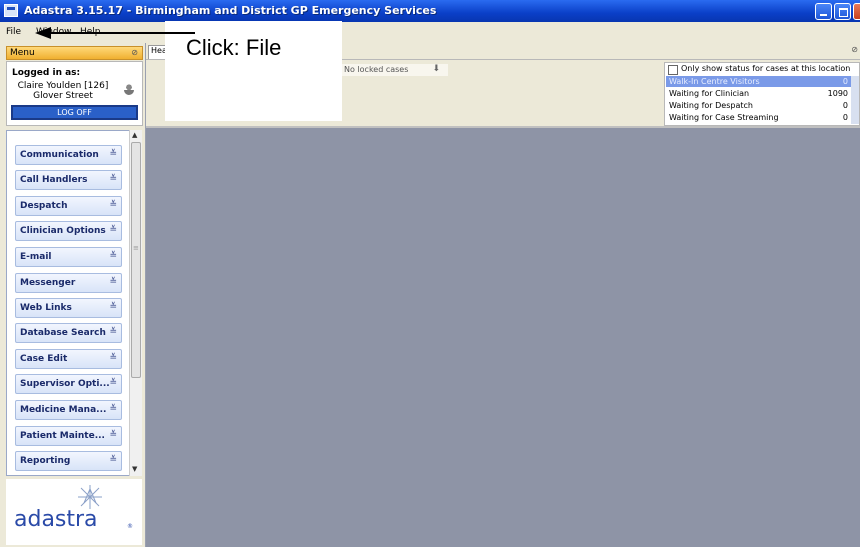 The image size is (860, 547). What do you see at coordinates (59, 155) in the screenshot?
I see `nav-label: Communication` at bounding box center [59, 155].